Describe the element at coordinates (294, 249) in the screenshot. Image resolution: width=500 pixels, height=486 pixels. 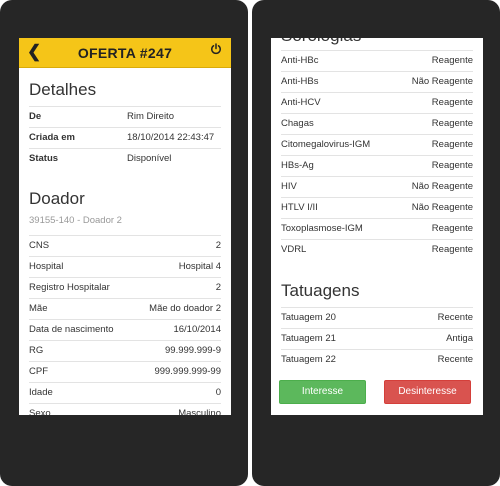
I see `sorologia-label: VDRL` at that location.